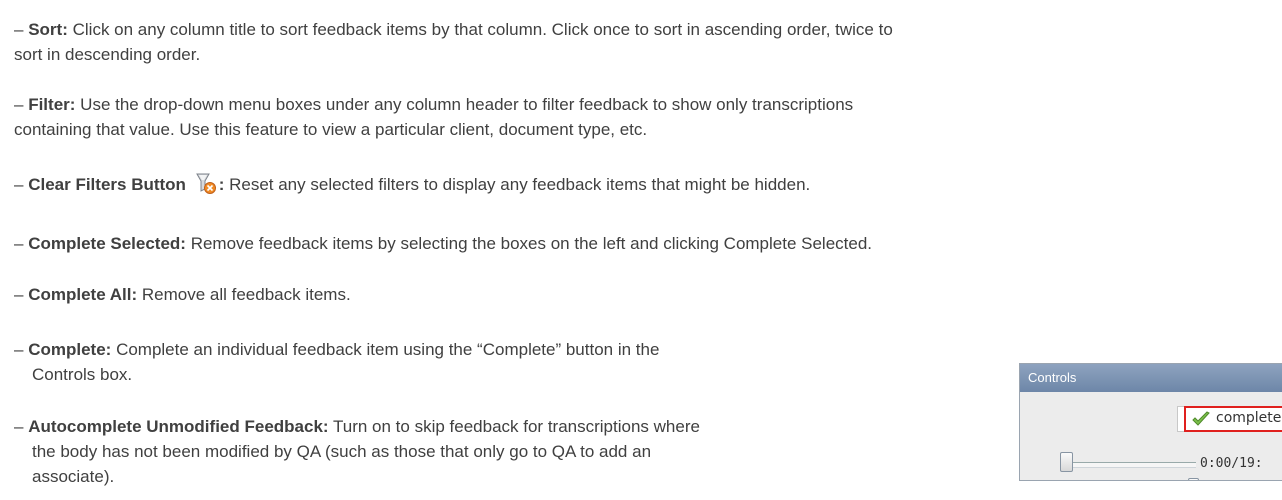 The height and width of the screenshot is (500, 1282). What do you see at coordinates (1071, 480) in the screenshot?
I see `skip-start-icon` at bounding box center [1071, 480].